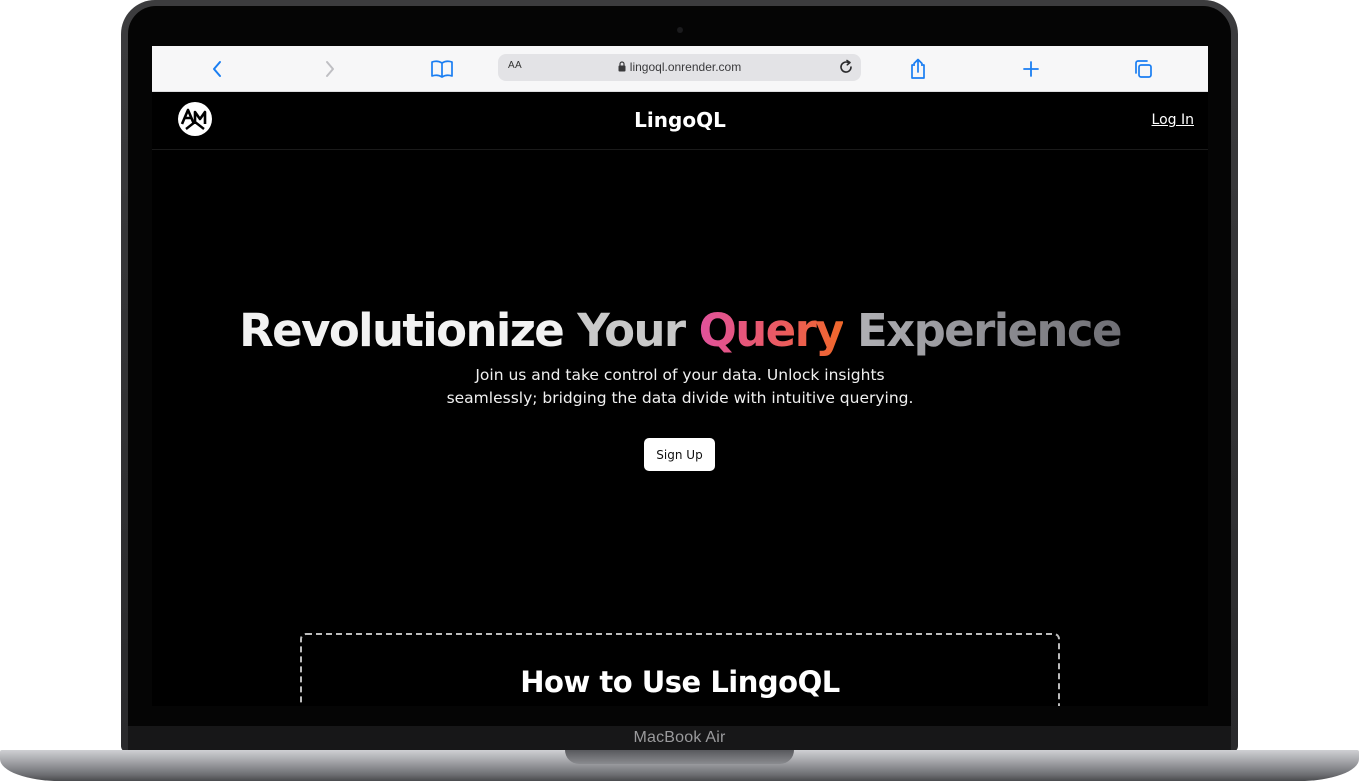 The width and height of the screenshot is (1359, 781). I want to click on hero-title-part2: Your, so click(631, 330).